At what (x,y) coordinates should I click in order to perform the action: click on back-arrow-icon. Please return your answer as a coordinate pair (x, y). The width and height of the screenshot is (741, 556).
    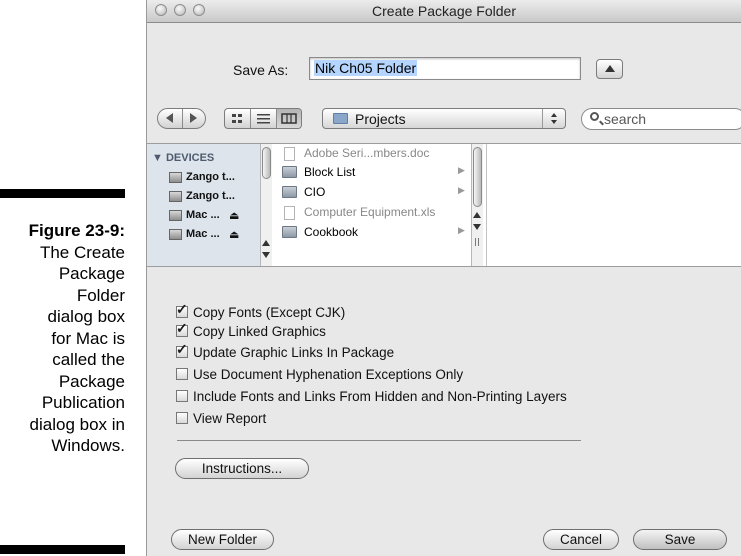
    Looking at the image, I should click on (169, 118).